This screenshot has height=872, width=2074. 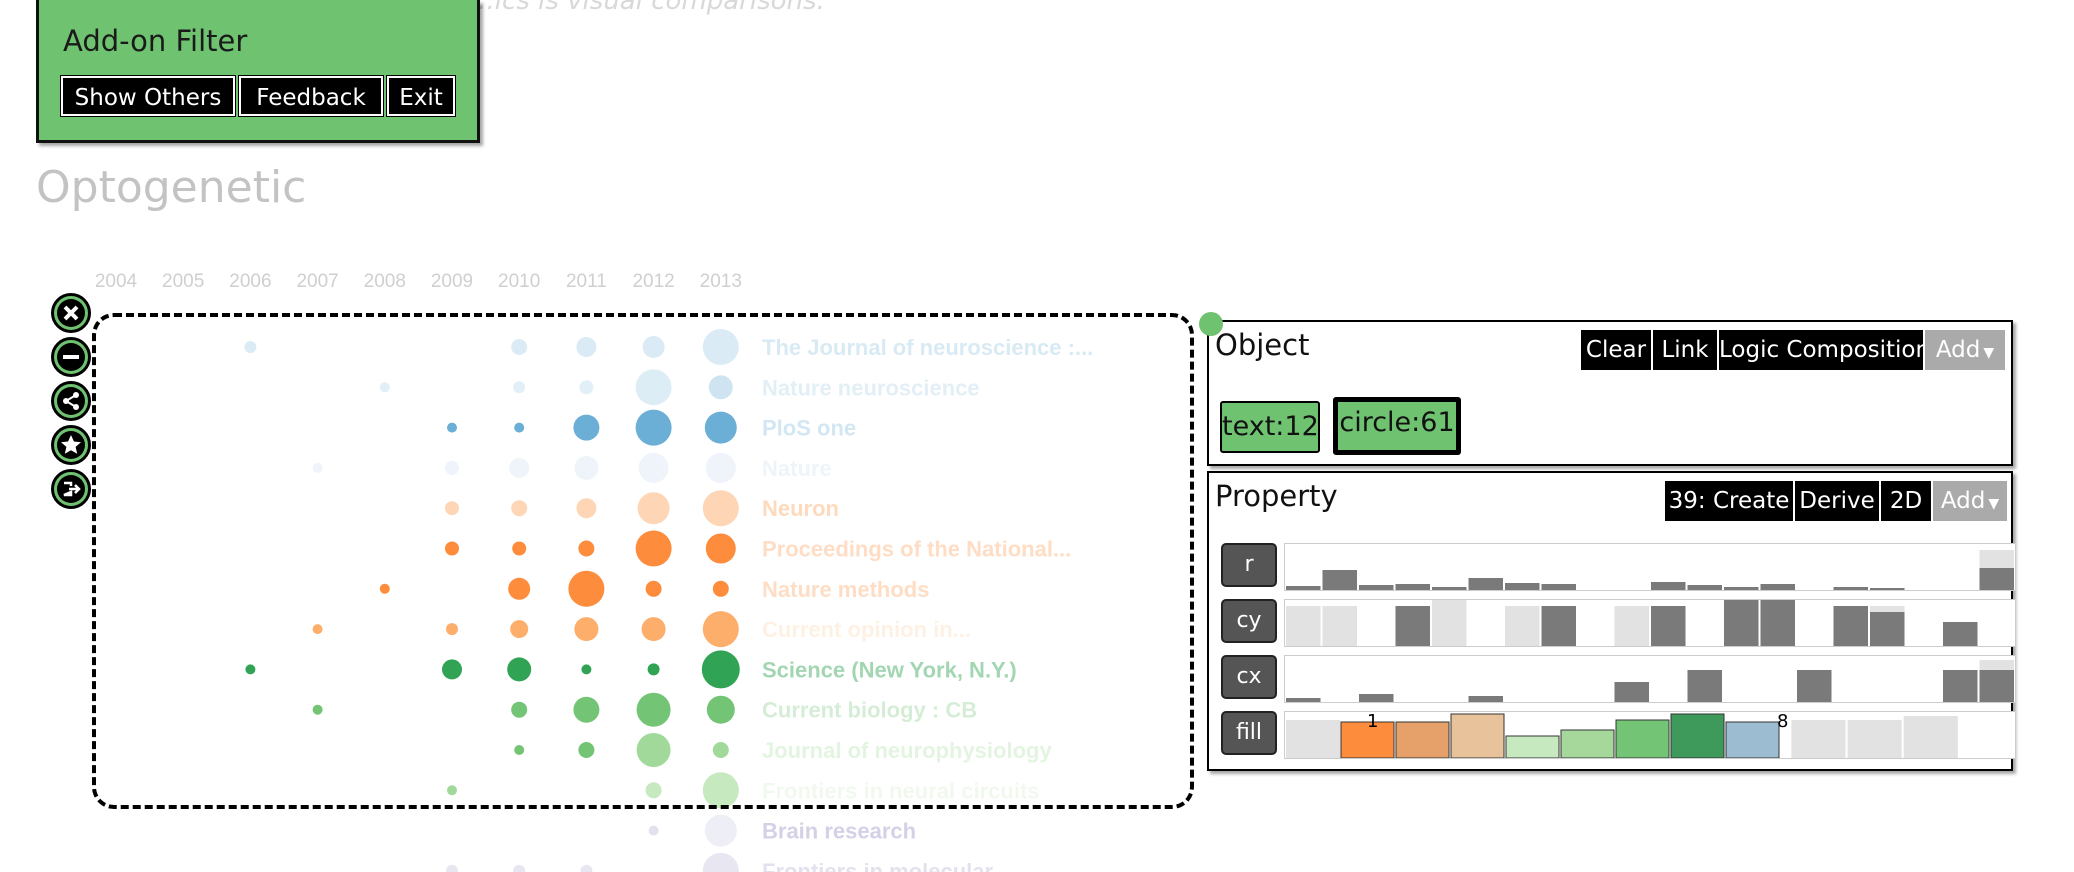 I want to click on exit-tool-button, so click(x=71, y=489).